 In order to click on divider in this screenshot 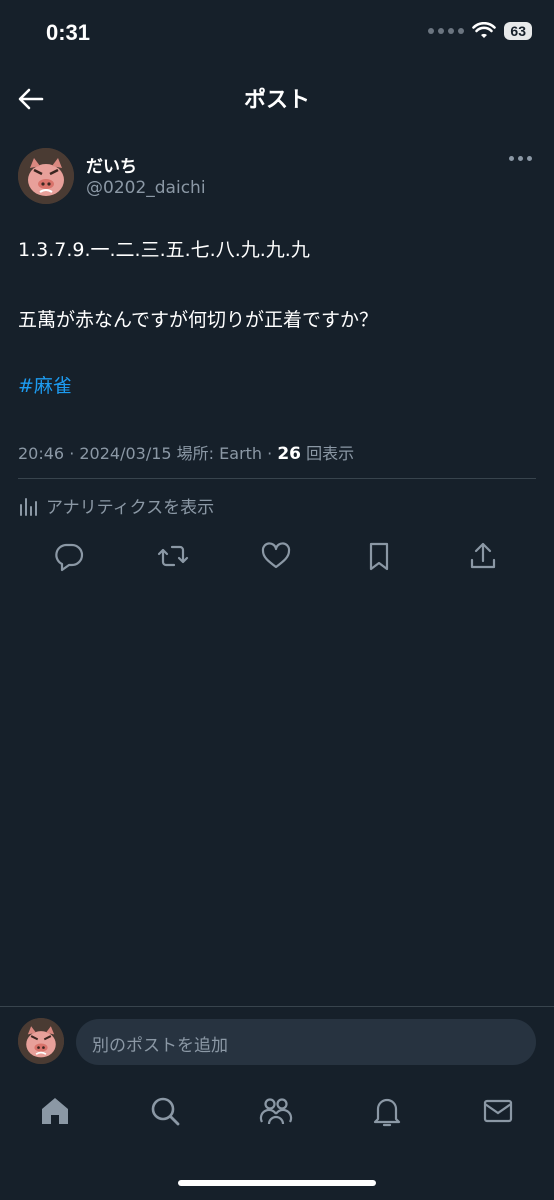, I will do `click(277, 478)`.